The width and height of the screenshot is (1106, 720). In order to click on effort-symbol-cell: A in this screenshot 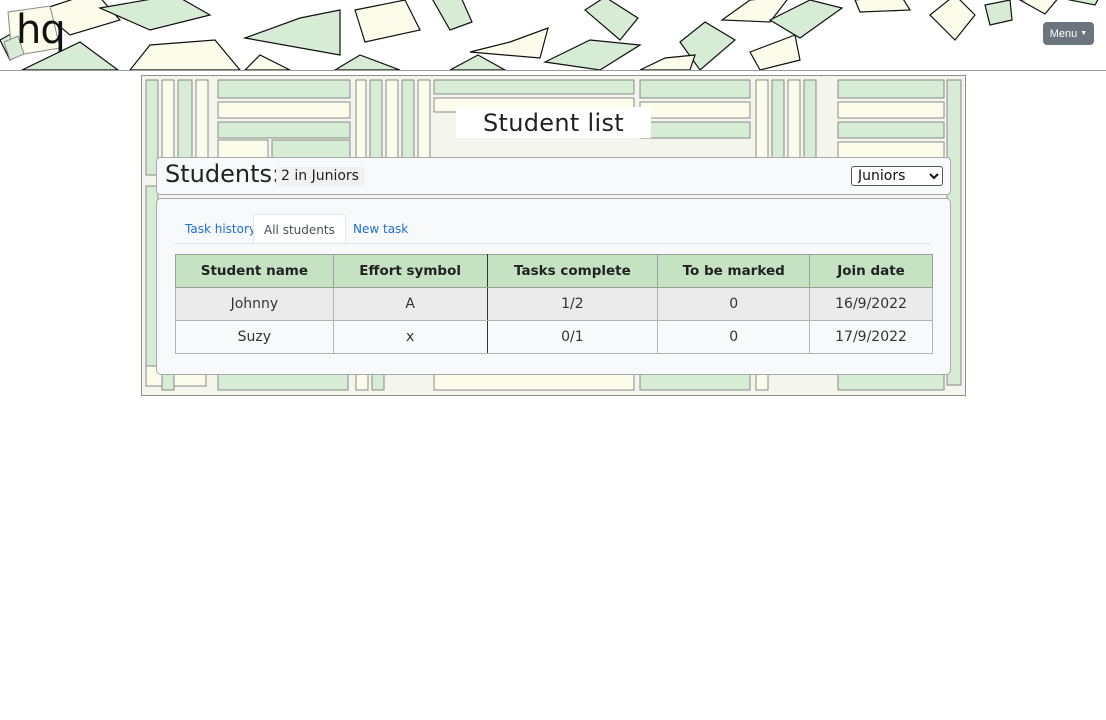, I will do `click(410, 304)`.